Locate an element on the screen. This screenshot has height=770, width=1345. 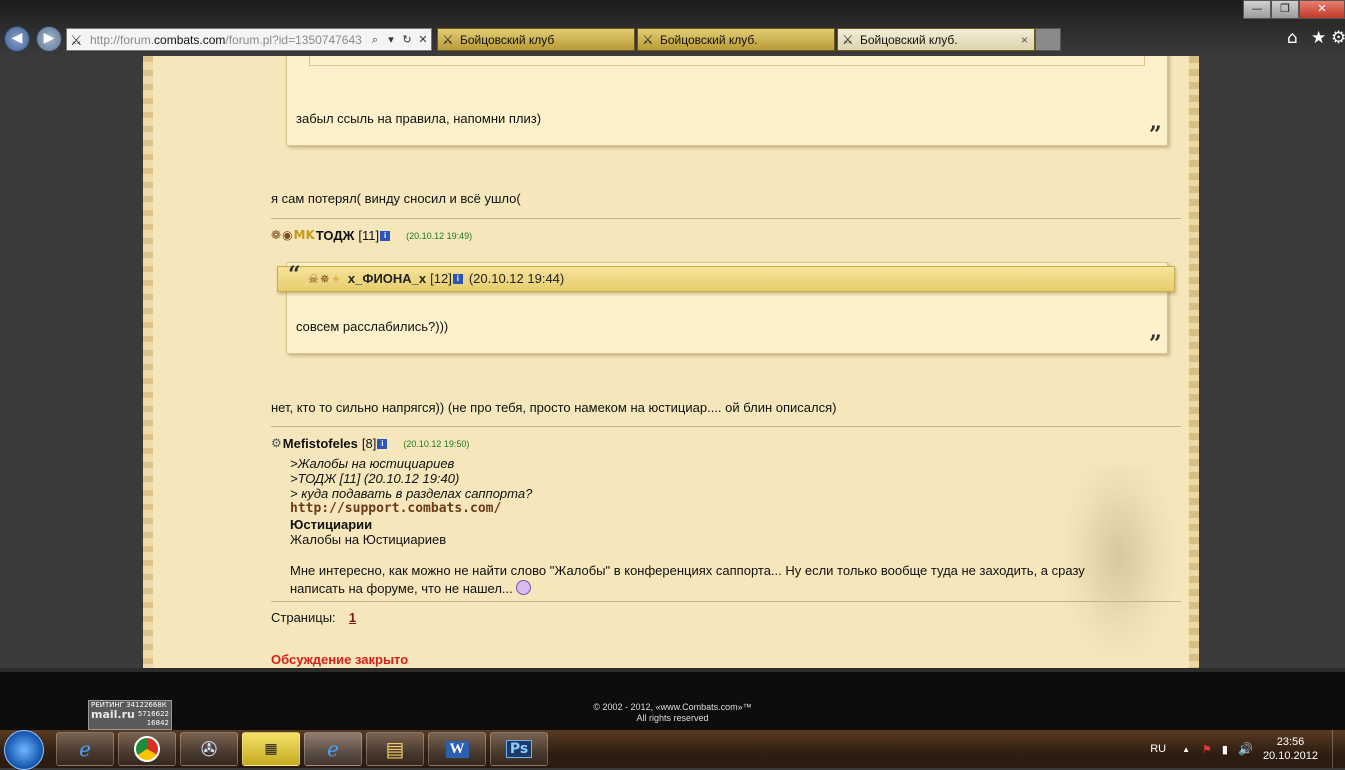
show-hidden-icons-icon: ▲ is located at coordinates (1186, 749).